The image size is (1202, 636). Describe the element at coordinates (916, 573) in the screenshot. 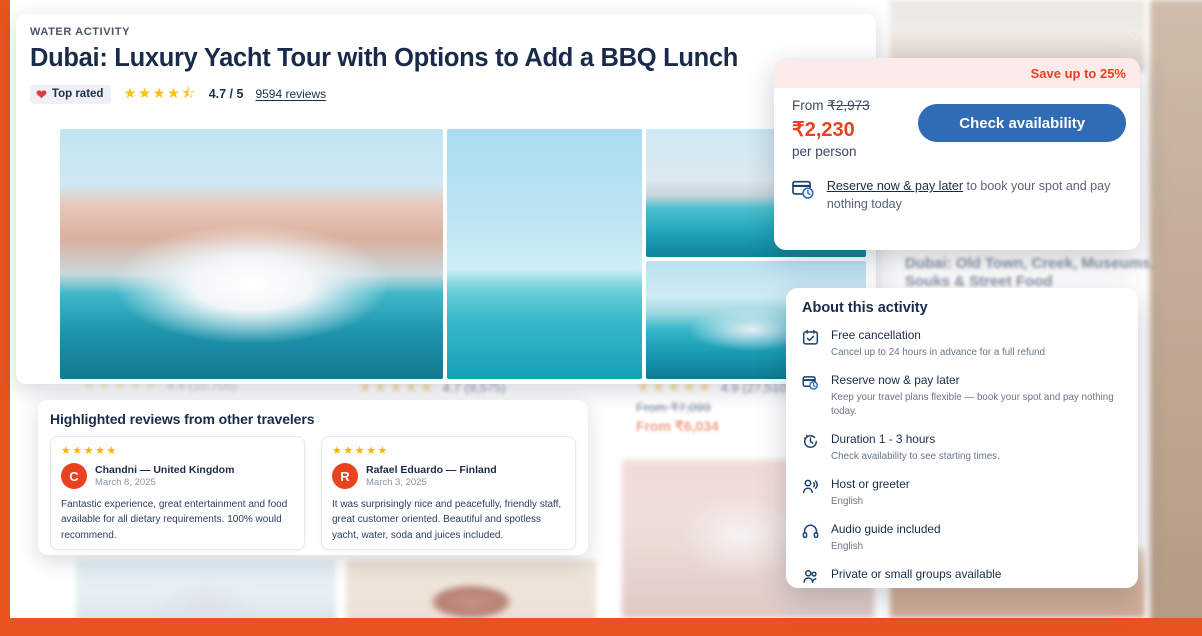

I see `about-item-title: Private or small groups available` at that location.